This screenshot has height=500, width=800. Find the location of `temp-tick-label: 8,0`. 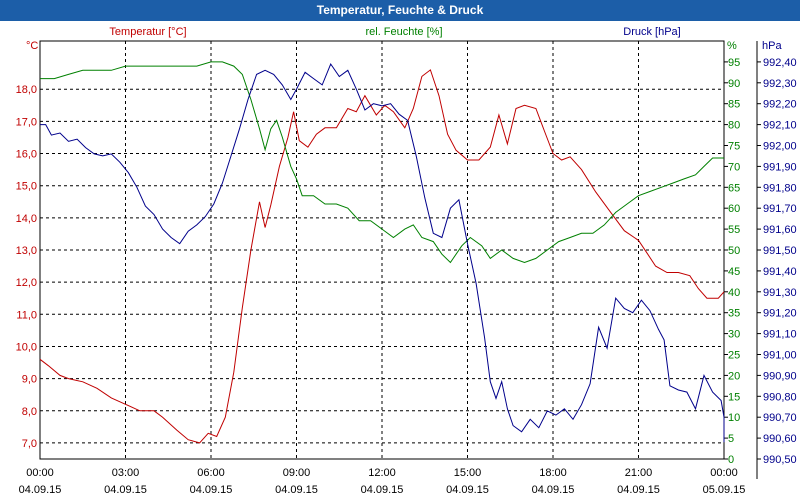

temp-tick-label: 8,0 is located at coordinates (29, 412).